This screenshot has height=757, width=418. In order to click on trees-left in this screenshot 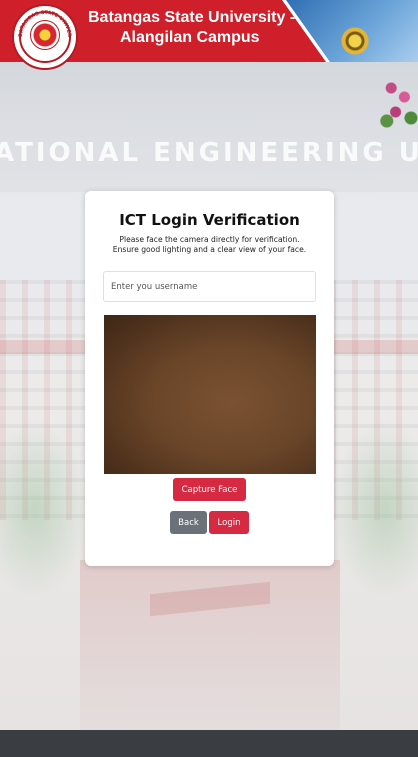, I will do `click(45, 510)`.